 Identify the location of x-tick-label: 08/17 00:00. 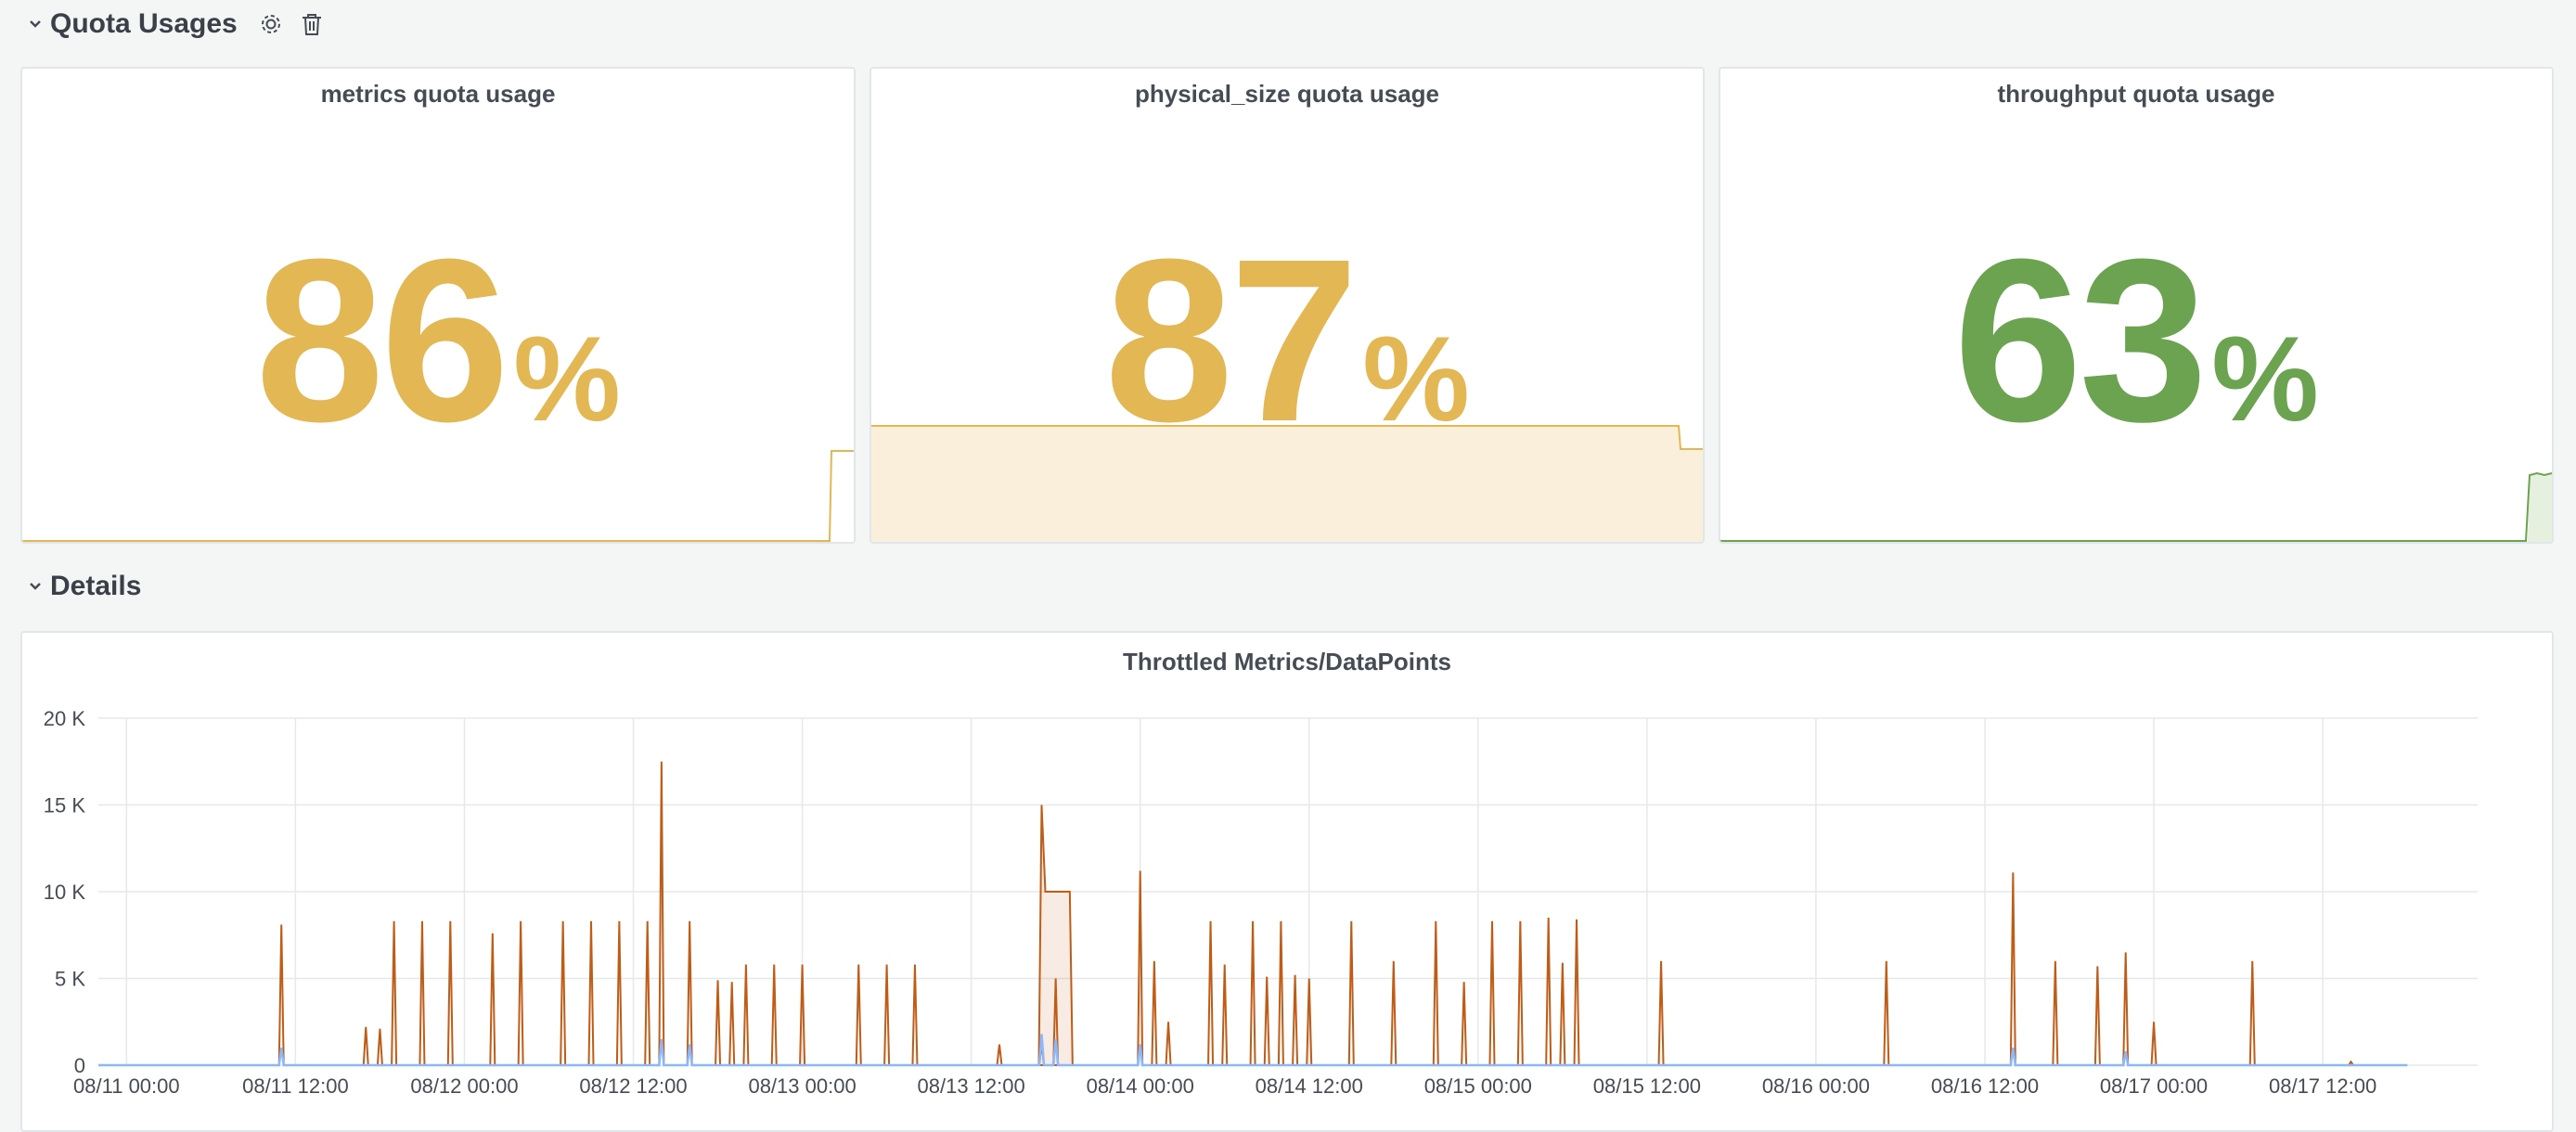
(2154, 1086).